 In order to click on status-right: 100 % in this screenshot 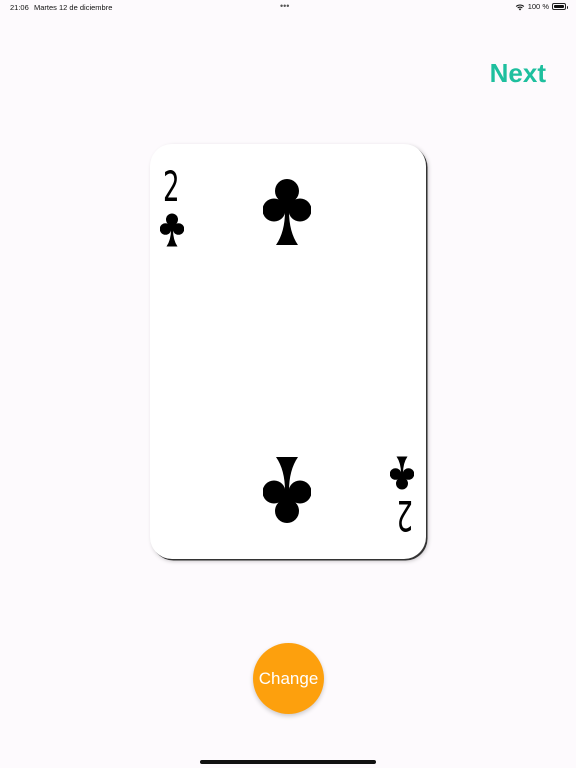, I will do `click(541, 6)`.